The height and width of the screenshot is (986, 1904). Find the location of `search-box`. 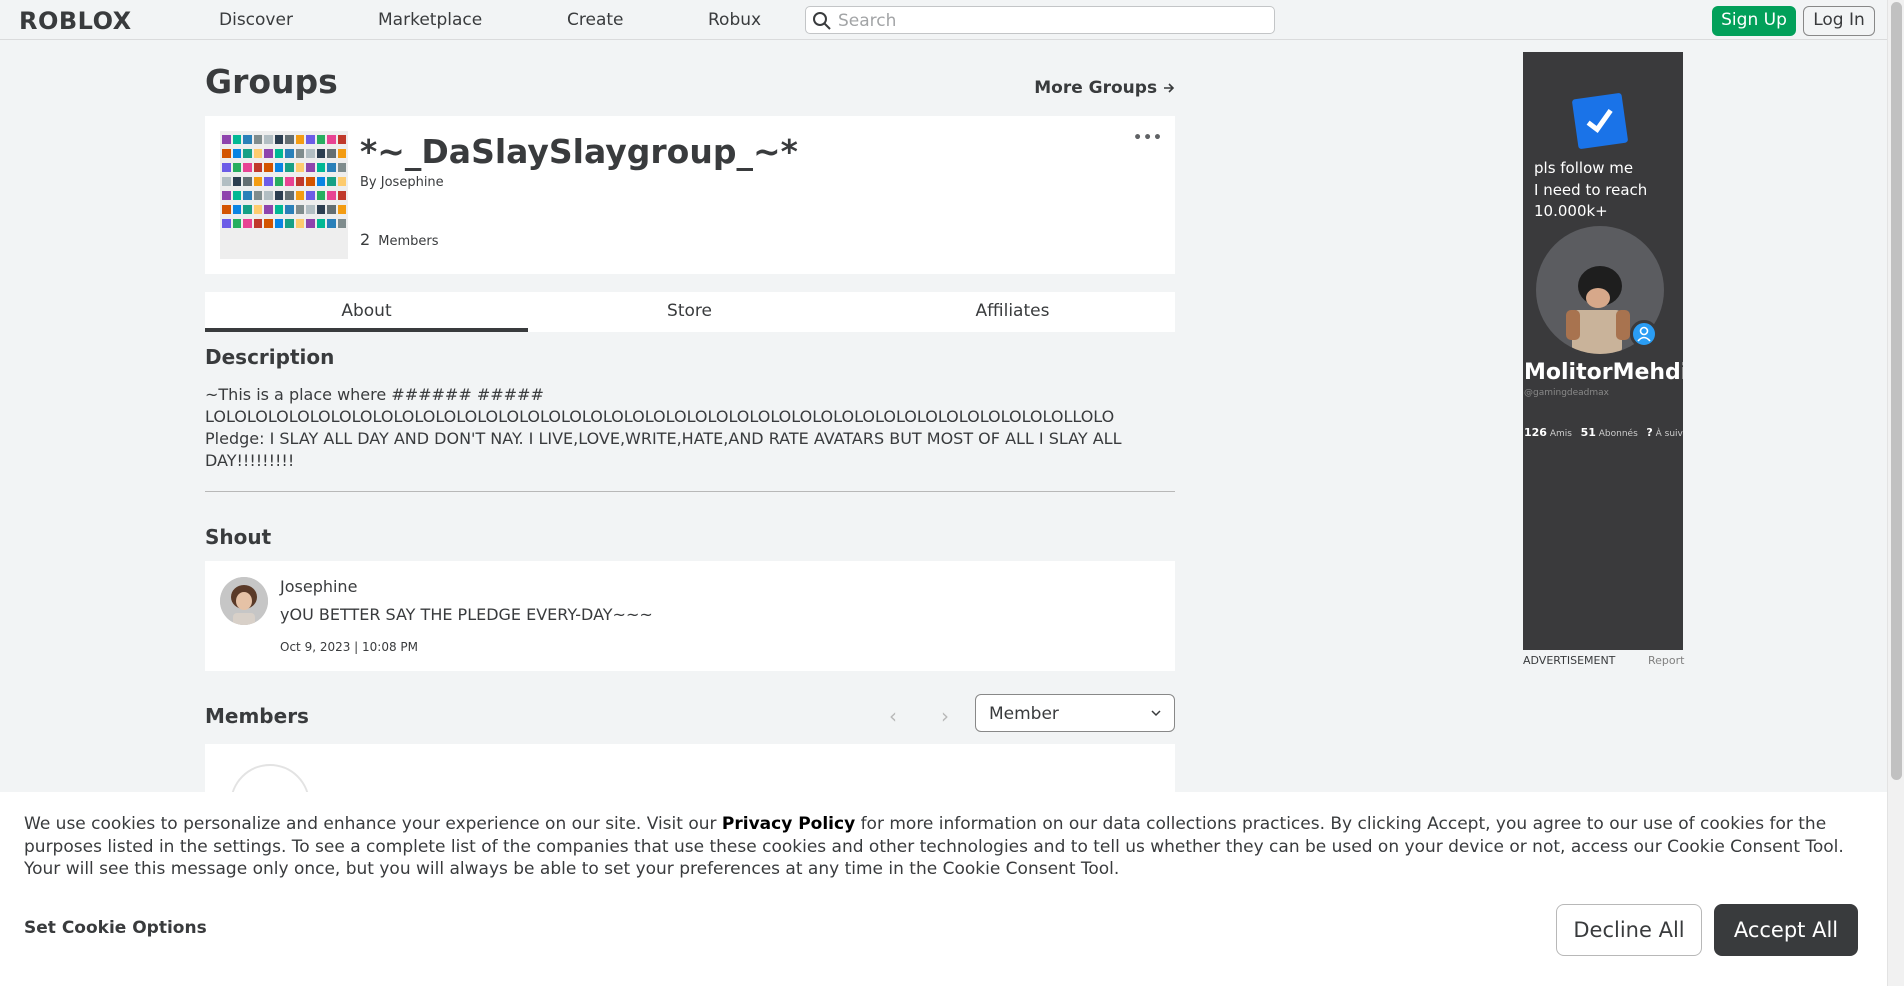

search-box is located at coordinates (1040, 20).